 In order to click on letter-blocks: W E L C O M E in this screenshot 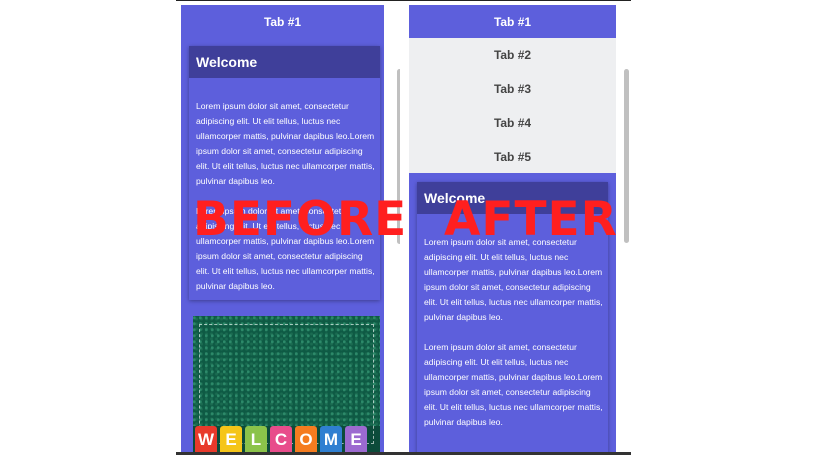, I will do `click(286, 439)`.